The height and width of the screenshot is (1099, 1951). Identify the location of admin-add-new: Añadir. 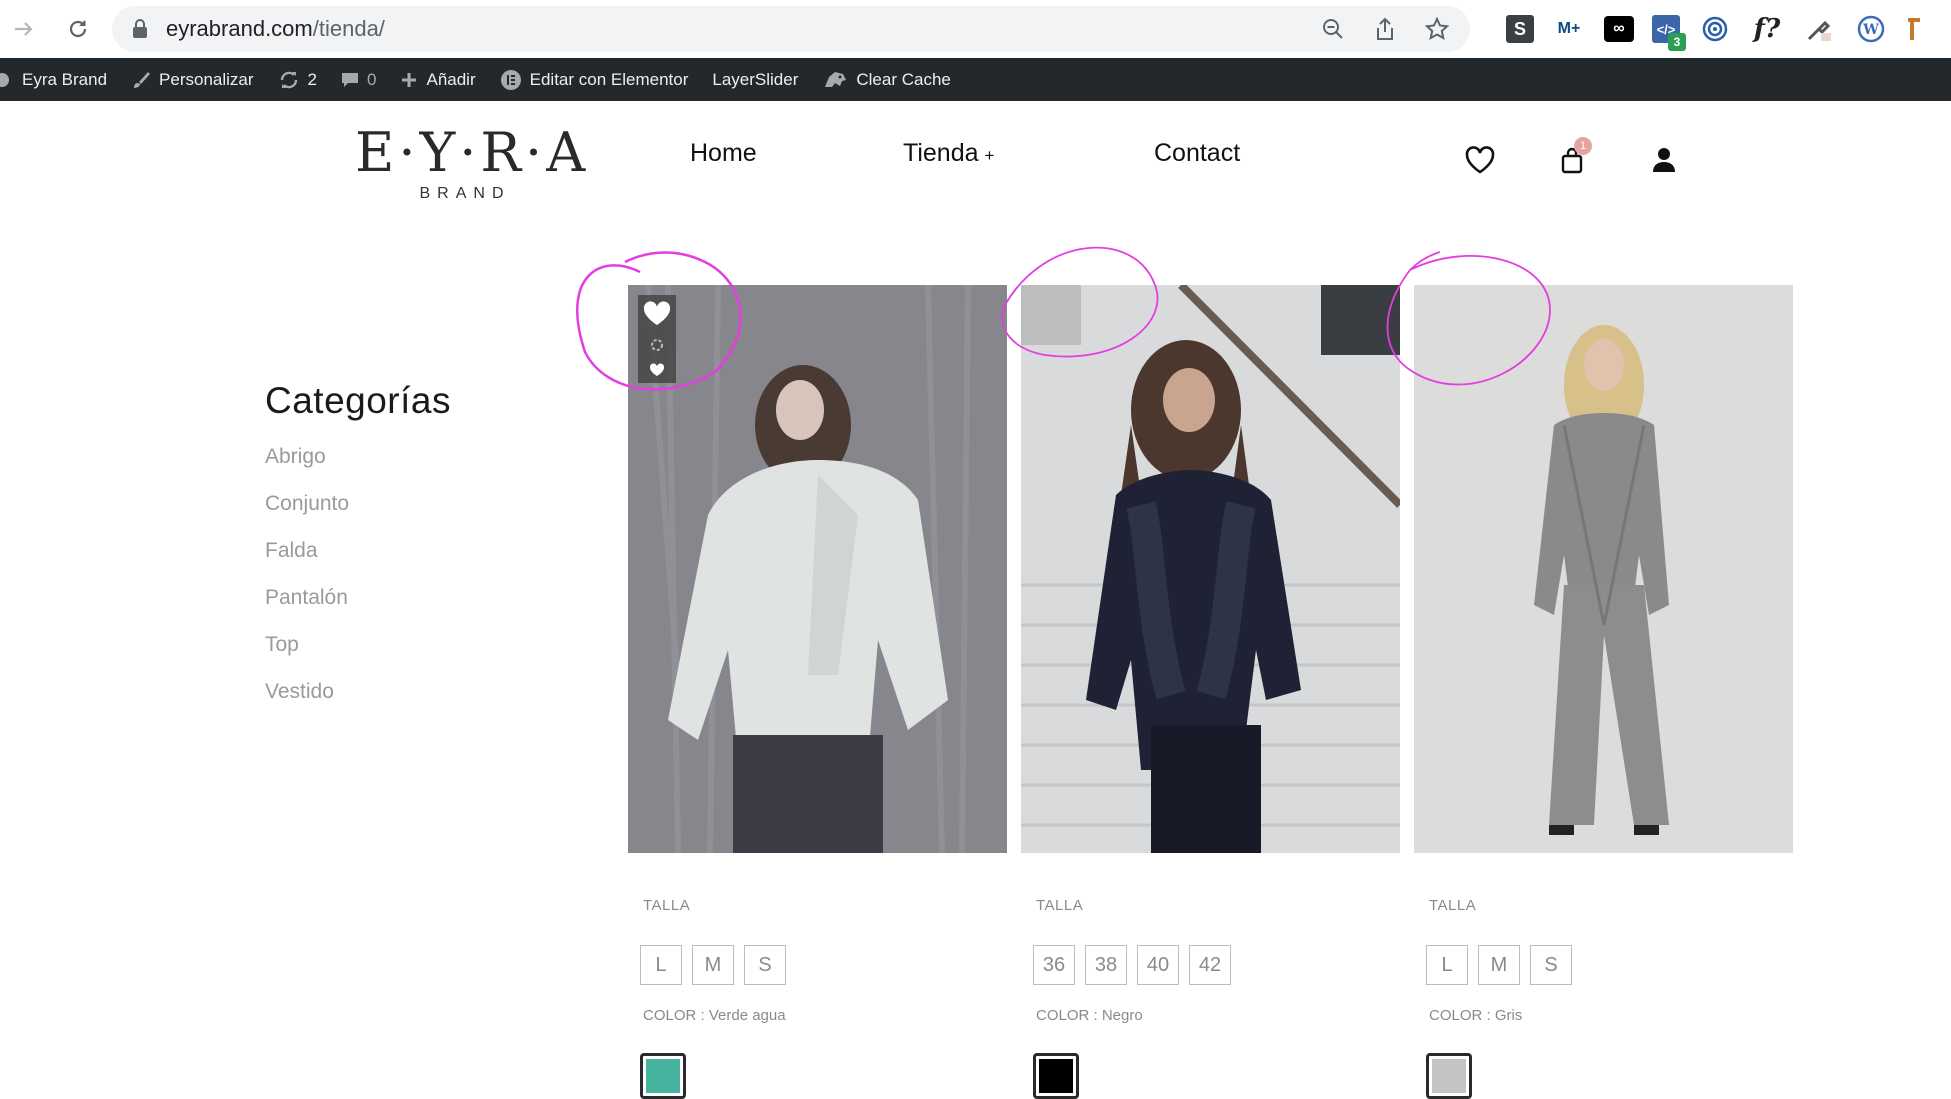
(437, 79).